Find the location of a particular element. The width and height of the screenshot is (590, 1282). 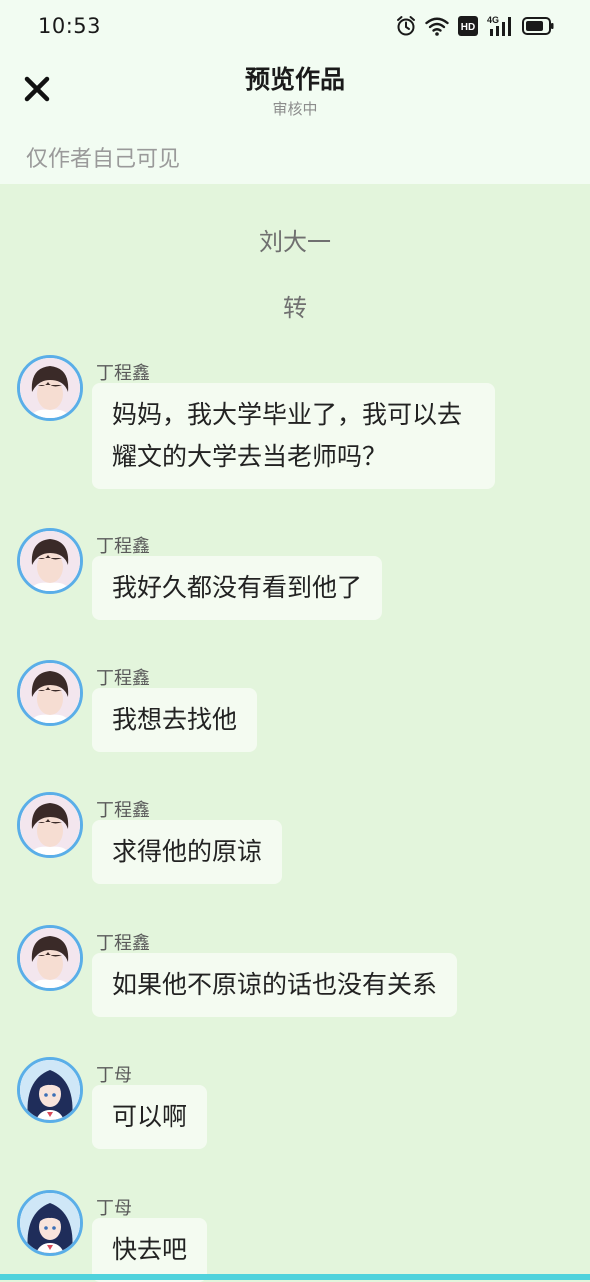

battery-icon is located at coordinates (538, 26).